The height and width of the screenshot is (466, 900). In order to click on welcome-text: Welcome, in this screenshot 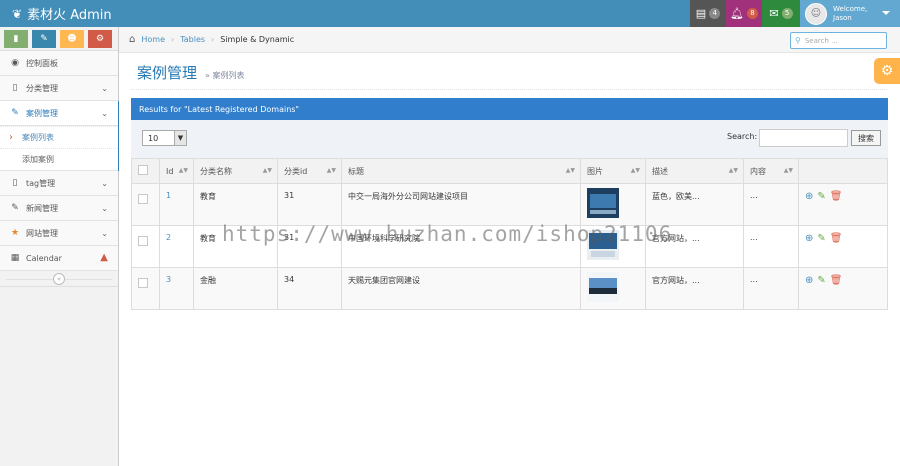, I will do `click(850, 8)`.